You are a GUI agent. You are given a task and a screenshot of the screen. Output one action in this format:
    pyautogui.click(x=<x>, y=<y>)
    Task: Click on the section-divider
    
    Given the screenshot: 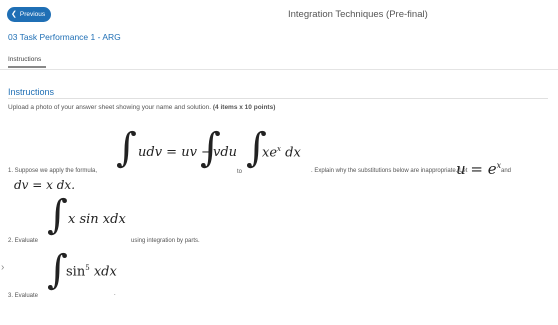 What is the action you would take?
    pyautogui.click(x=278, y=98)
    